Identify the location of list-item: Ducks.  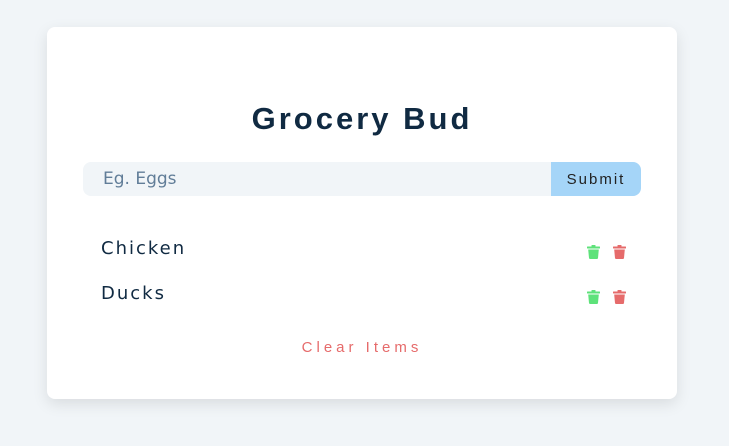
(366, 299).